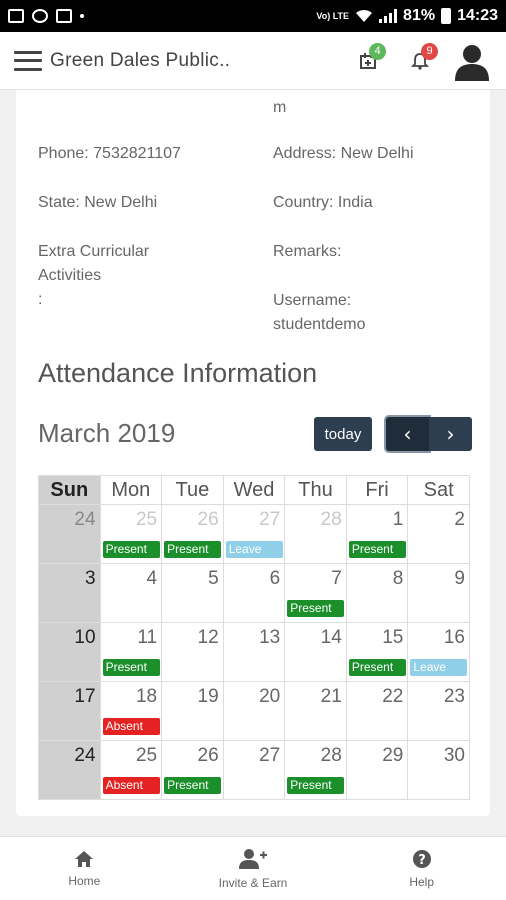  Describe the element at coordinates (377, 652) in the screenshot. I see `calendar-day-cell: 15 Present` at that location.